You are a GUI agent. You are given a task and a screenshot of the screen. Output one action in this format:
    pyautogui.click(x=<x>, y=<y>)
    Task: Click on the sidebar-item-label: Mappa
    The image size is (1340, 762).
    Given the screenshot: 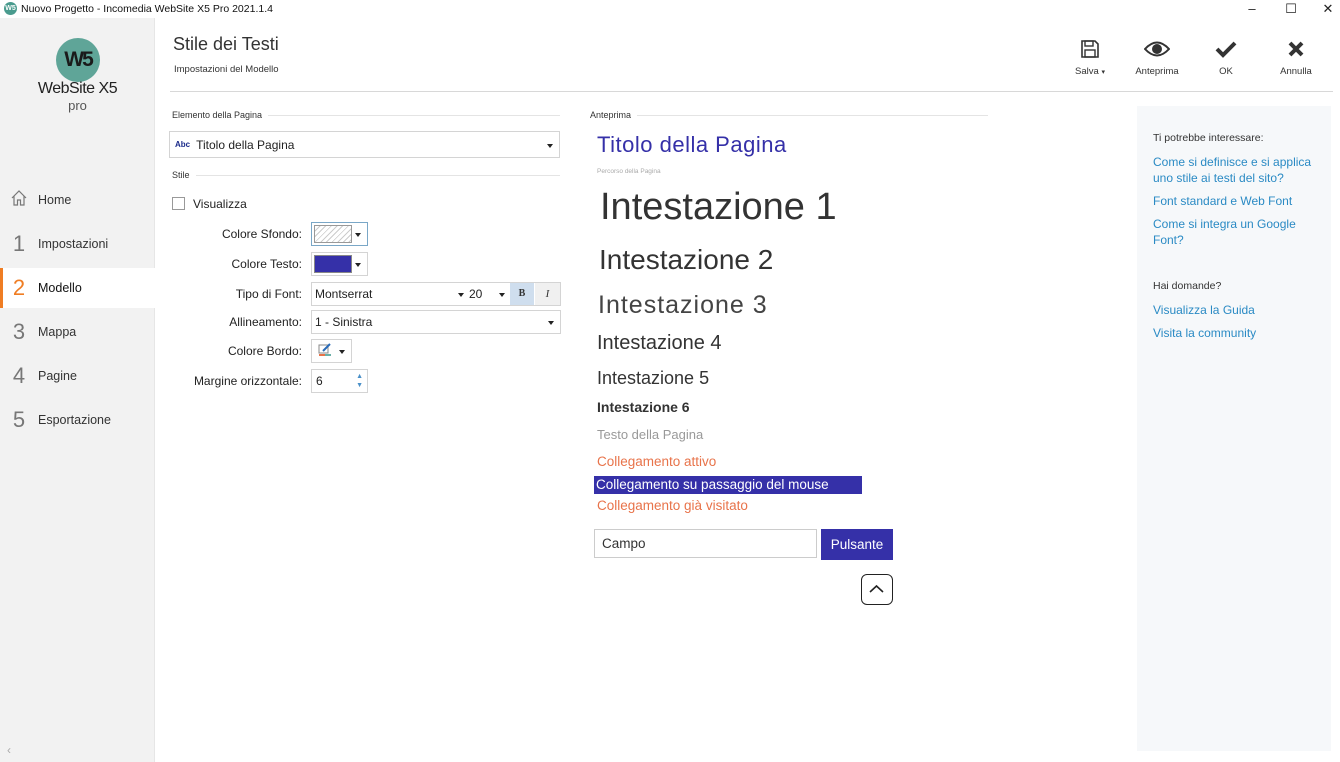 What is the action you would take?
    pyautogui.click(x=57, y=332)
    